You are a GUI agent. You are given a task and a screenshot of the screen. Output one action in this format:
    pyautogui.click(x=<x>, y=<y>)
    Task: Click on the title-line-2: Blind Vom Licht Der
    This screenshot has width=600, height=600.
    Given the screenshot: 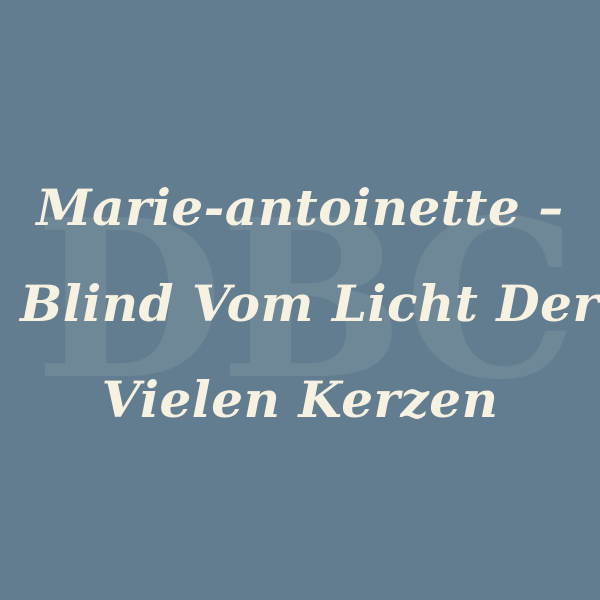 What is the action you would take?
    pyautogui.click(x=310, y=303)
    